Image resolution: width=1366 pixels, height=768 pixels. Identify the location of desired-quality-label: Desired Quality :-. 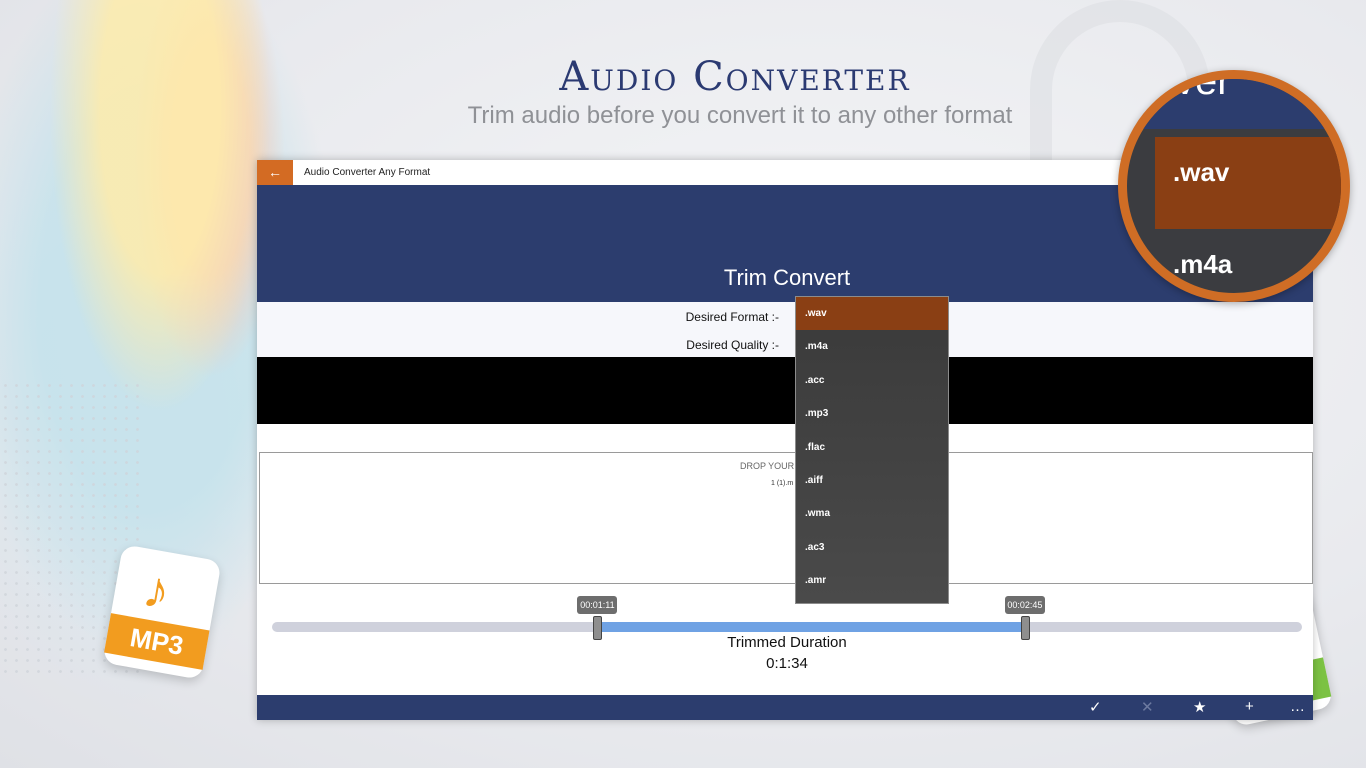
(732, 345).